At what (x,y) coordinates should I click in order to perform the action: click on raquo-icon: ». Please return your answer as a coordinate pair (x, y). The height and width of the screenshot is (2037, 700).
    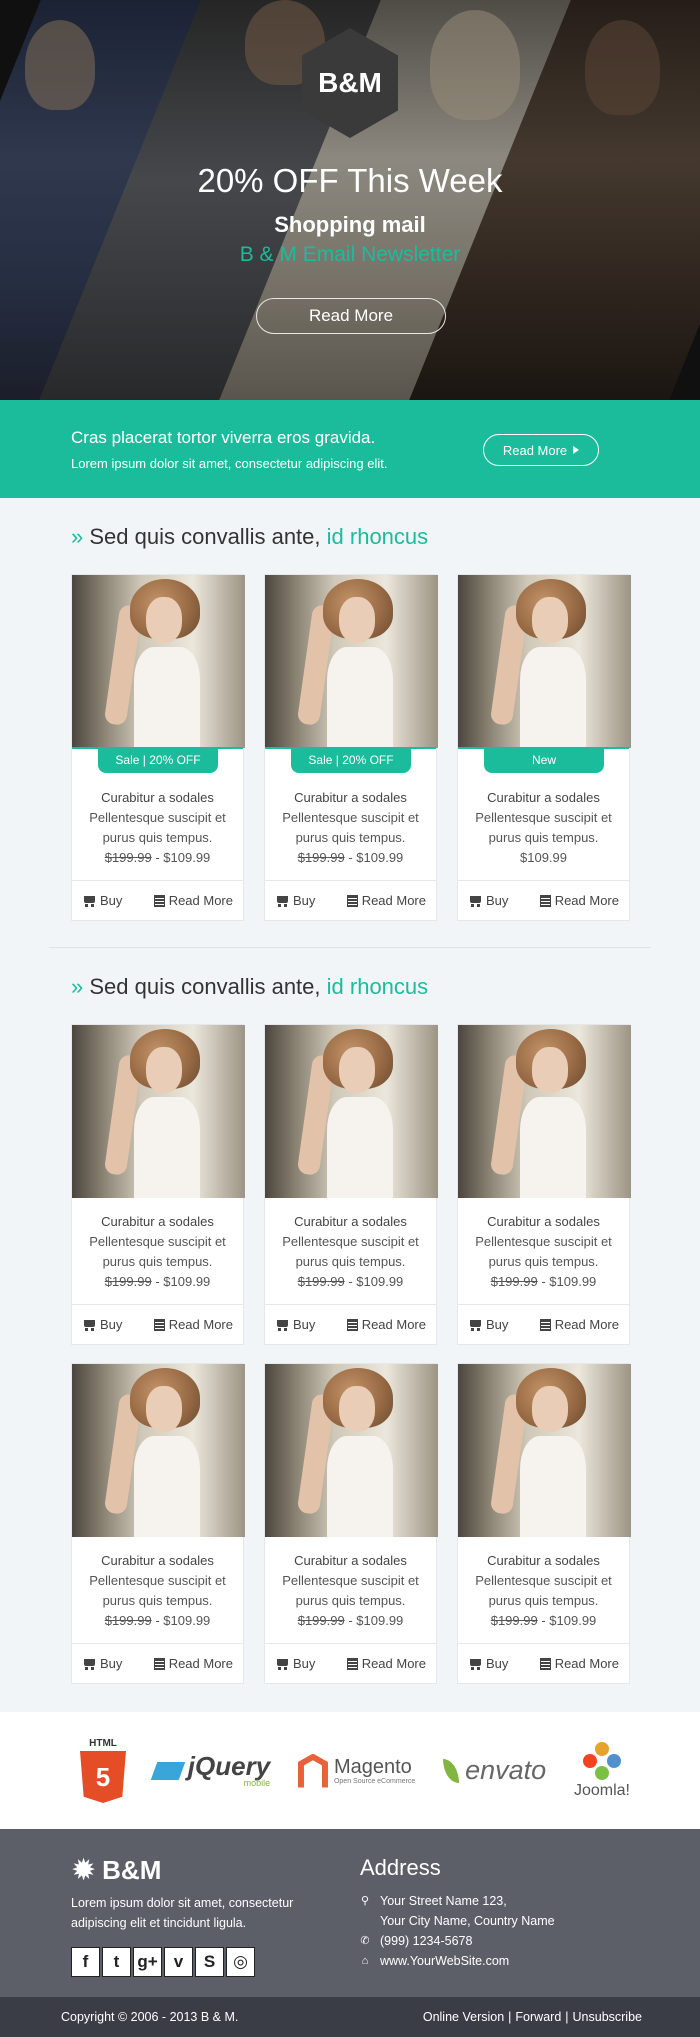
    Looking at the image, I should click on (77, 536).